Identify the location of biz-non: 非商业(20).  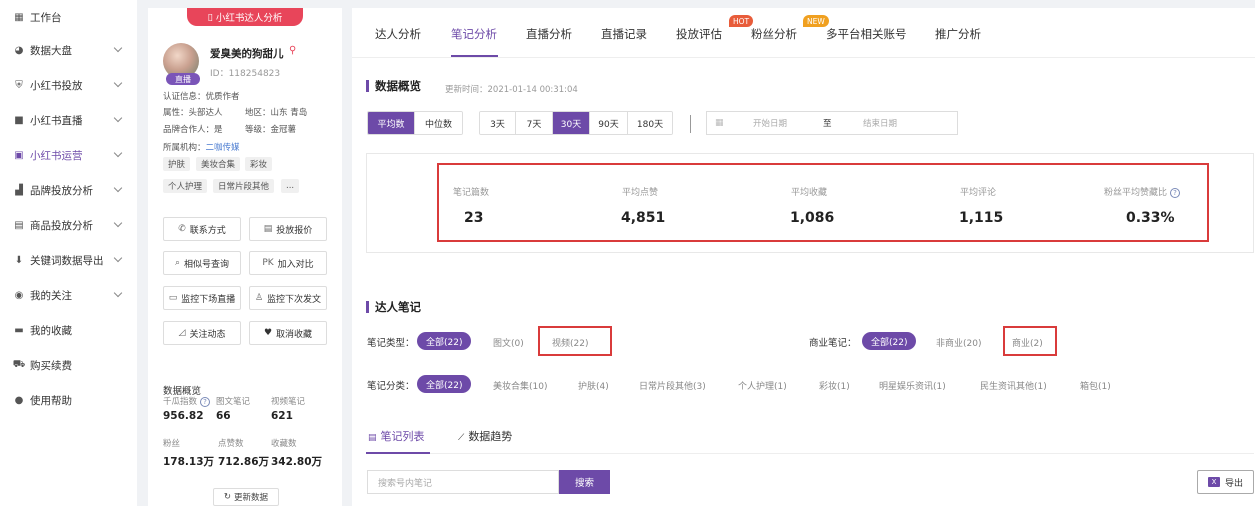
(958, 342).